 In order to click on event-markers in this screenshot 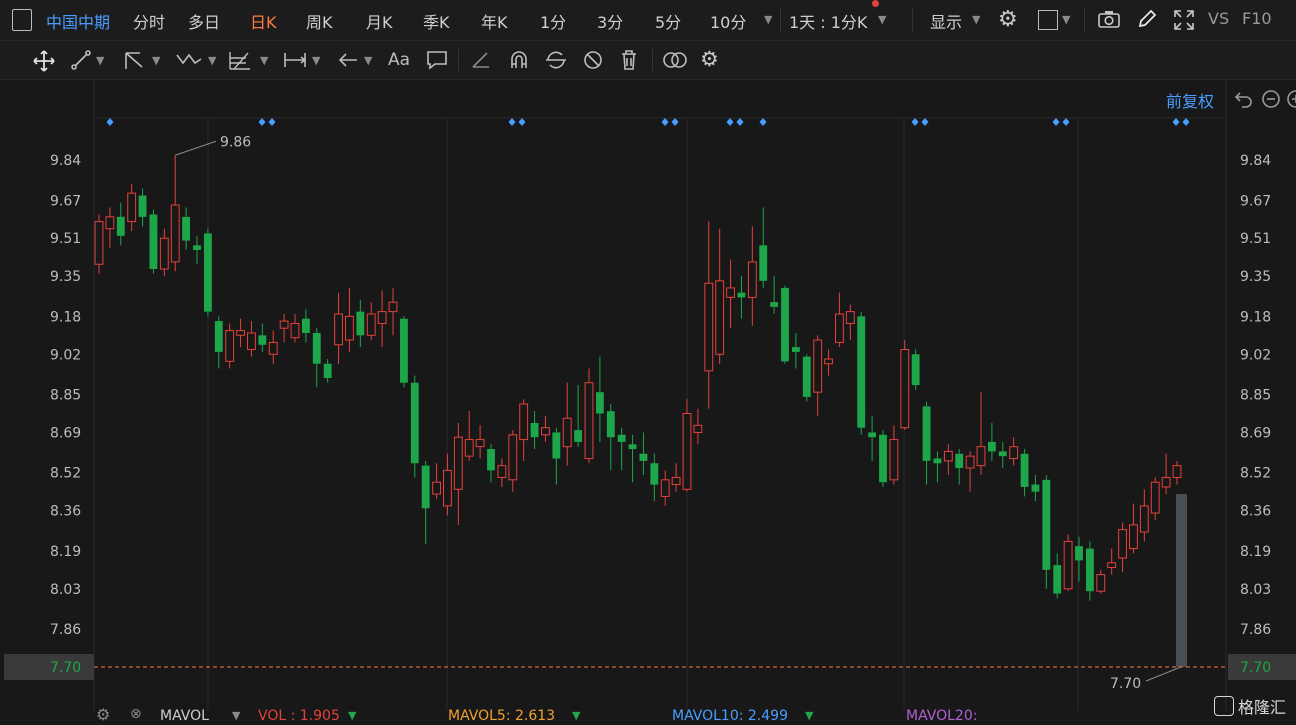, I will do `click(648, 122)`.